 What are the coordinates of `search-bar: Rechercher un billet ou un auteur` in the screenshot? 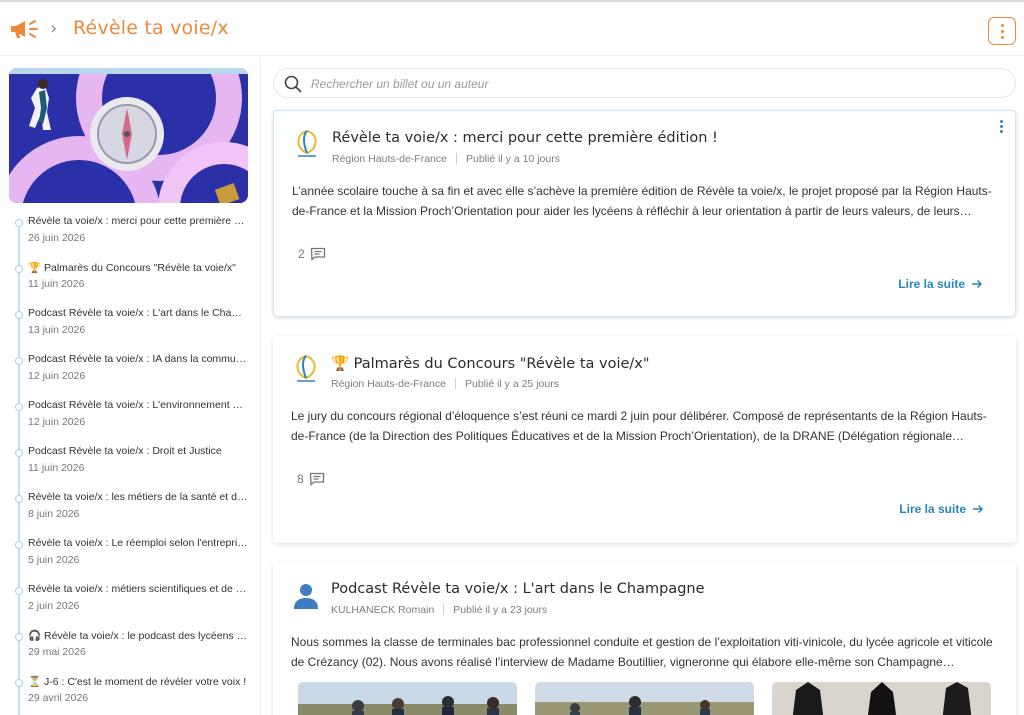 It's located at (644, 83).